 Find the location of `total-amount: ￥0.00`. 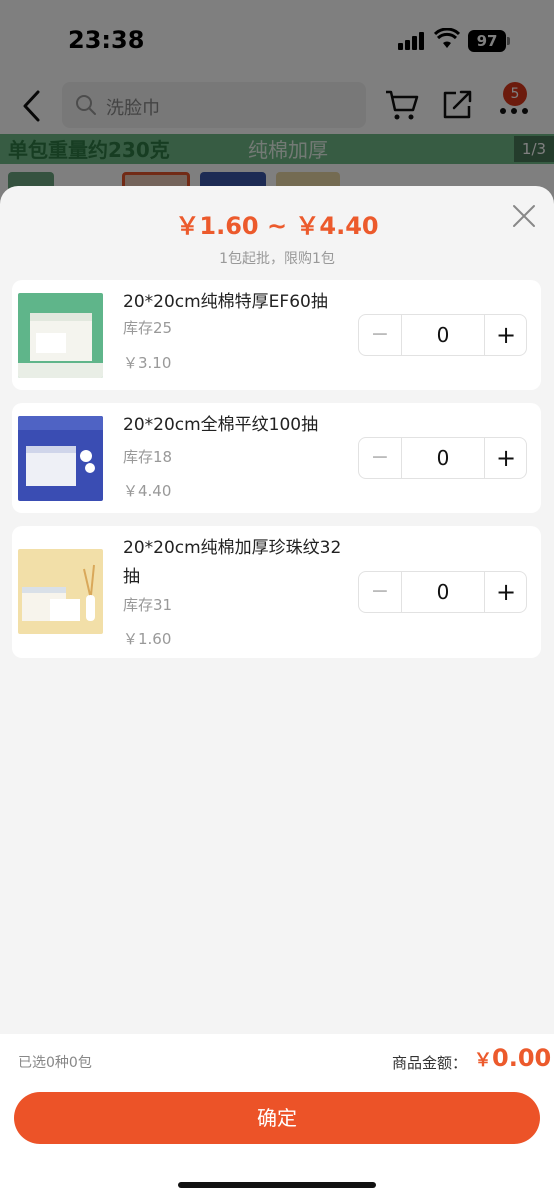

total-amount: ￥0.00 is located at coordinates (512, 1058).